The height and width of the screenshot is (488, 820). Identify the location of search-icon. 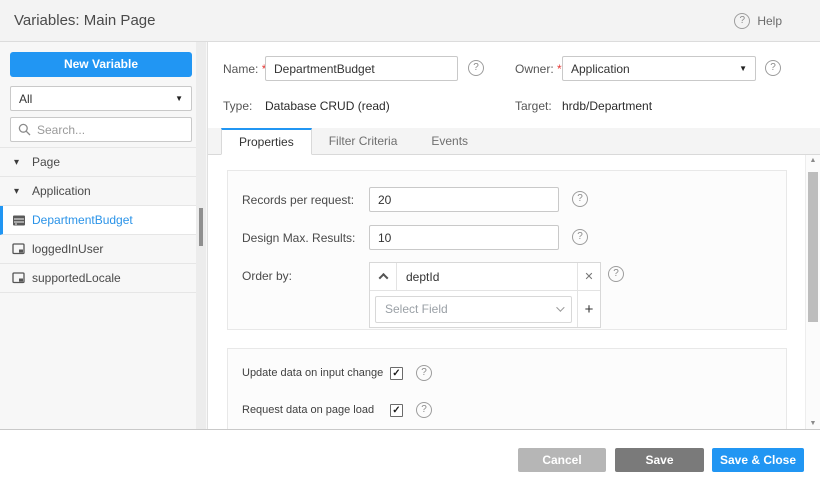
(24, 129).